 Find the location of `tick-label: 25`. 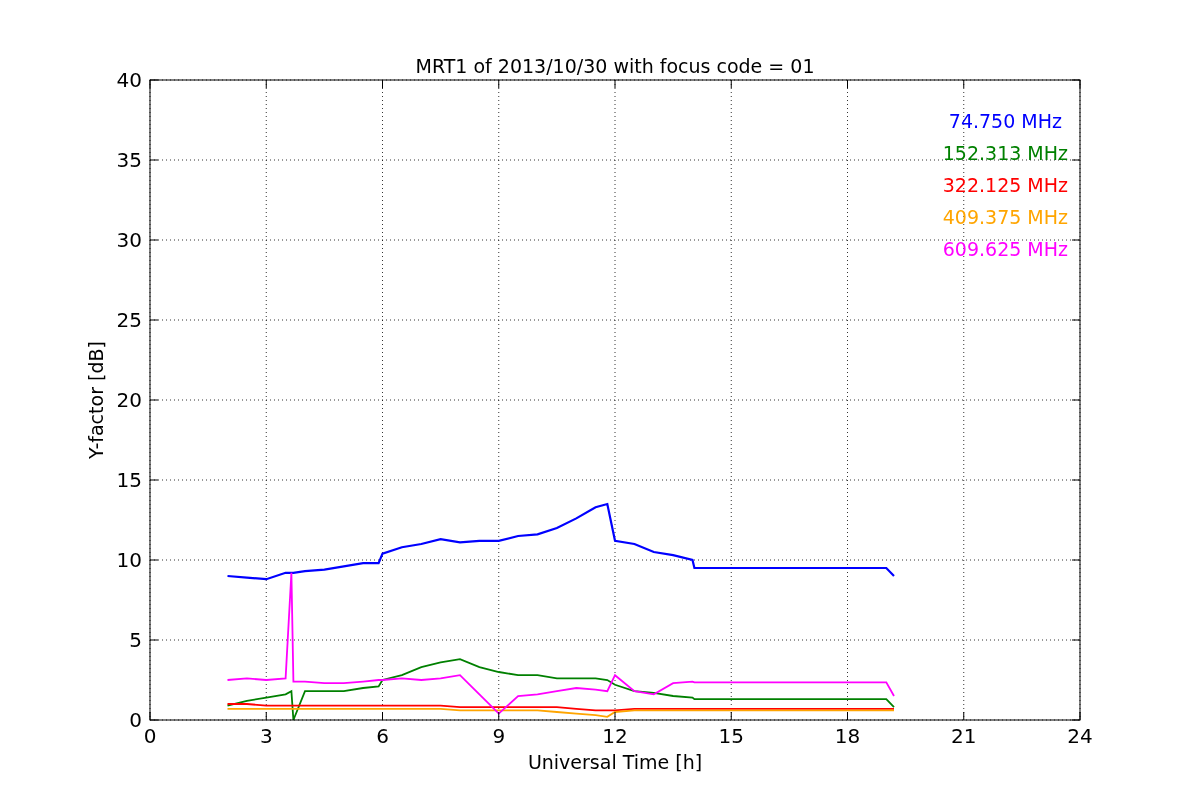

tick-label: 25 is located at coordinates (129, 320).